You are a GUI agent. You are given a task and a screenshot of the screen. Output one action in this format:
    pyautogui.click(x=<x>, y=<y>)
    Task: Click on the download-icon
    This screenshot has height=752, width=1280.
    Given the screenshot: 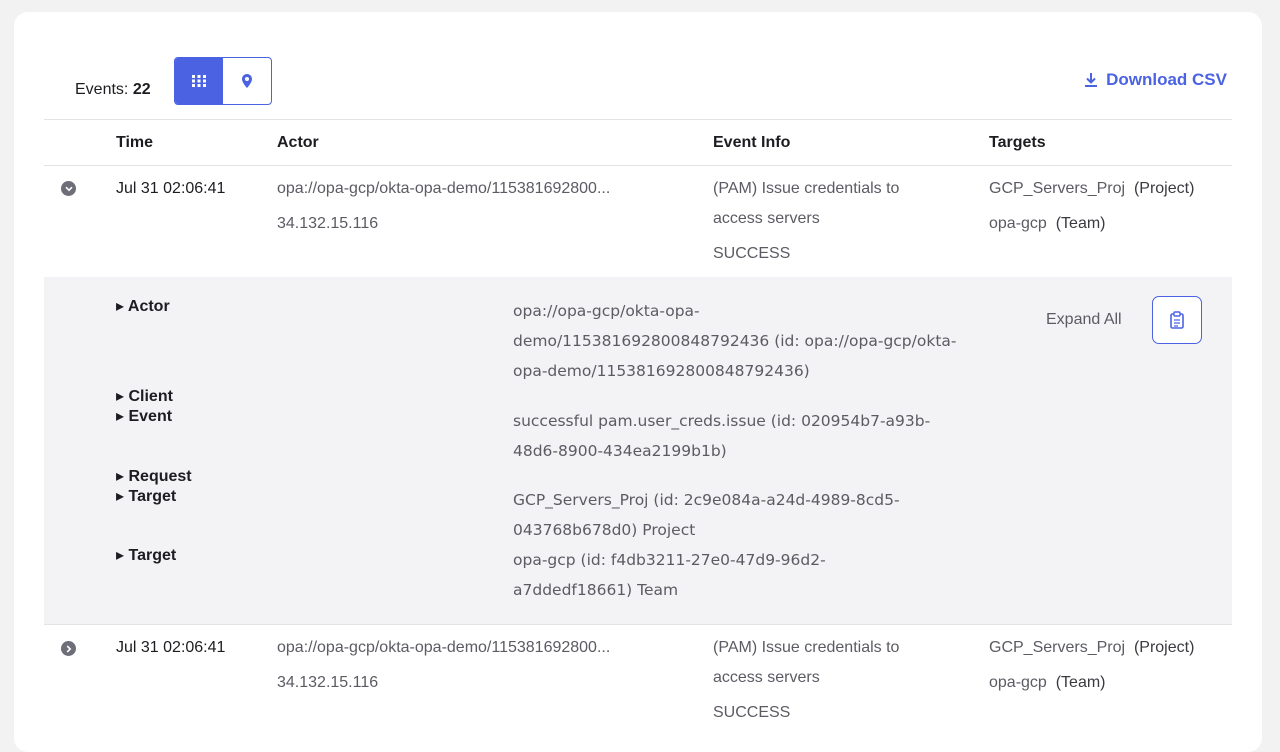 What is the action you would take?
    pyautogui.click(x=1091, y=80)
    